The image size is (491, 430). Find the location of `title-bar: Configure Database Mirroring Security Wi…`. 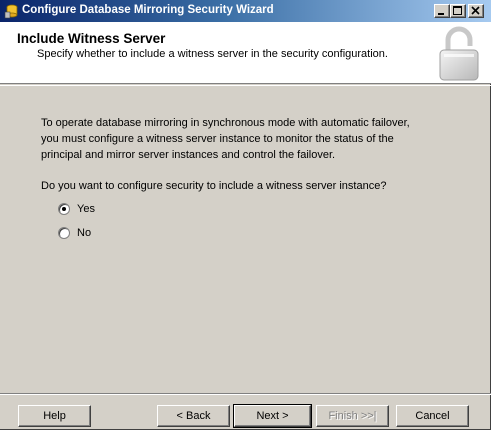

title-bar: Configure Database Mirroring Security Wi… is located at coordinates (245, 11).